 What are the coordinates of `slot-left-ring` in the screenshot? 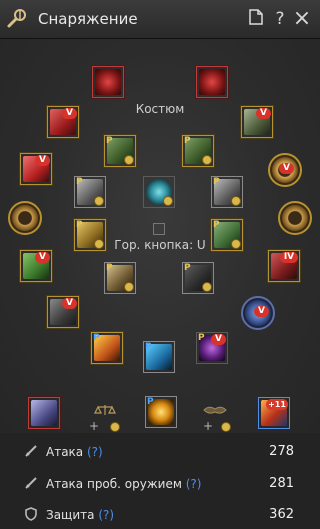 It's located at (25, 218).